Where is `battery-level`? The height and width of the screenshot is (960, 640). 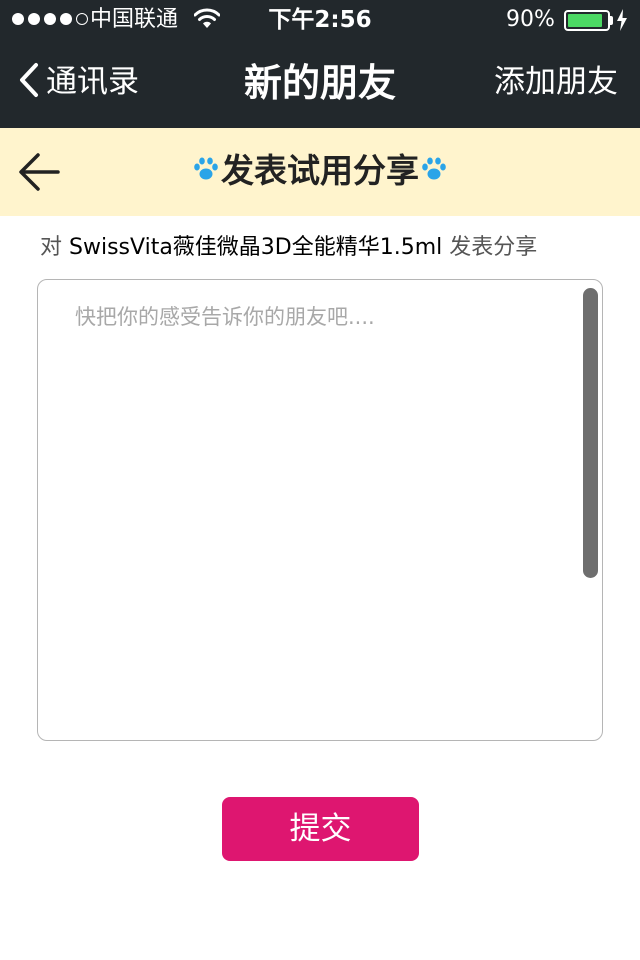 battery-level is located at coordinates (585, 20).